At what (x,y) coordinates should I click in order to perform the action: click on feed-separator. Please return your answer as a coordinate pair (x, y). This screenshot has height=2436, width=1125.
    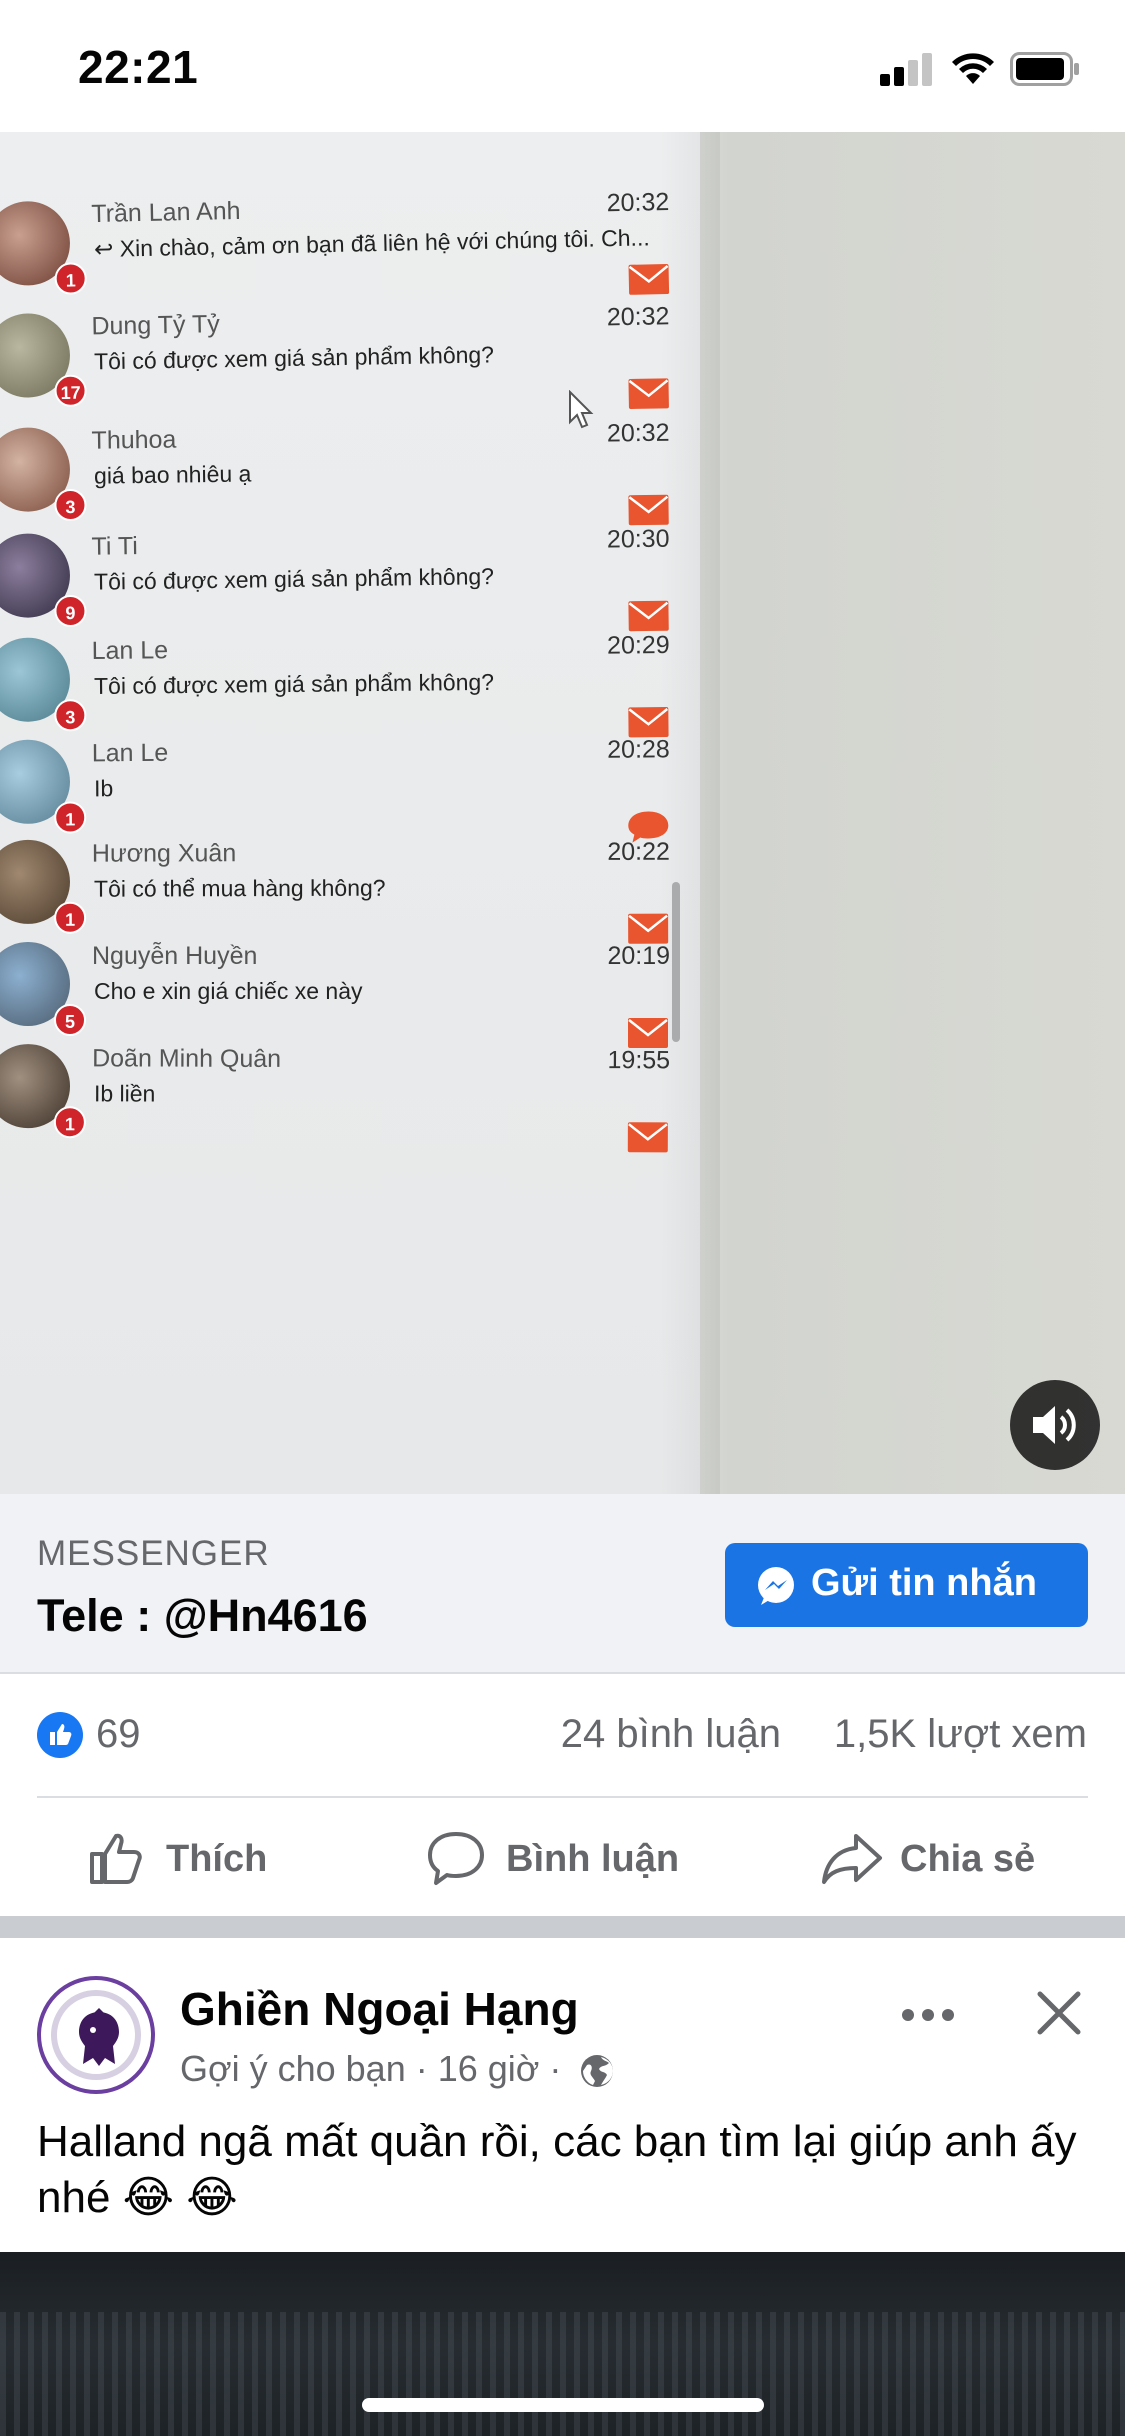
    Looking at the image, I should click on (562, 1927).